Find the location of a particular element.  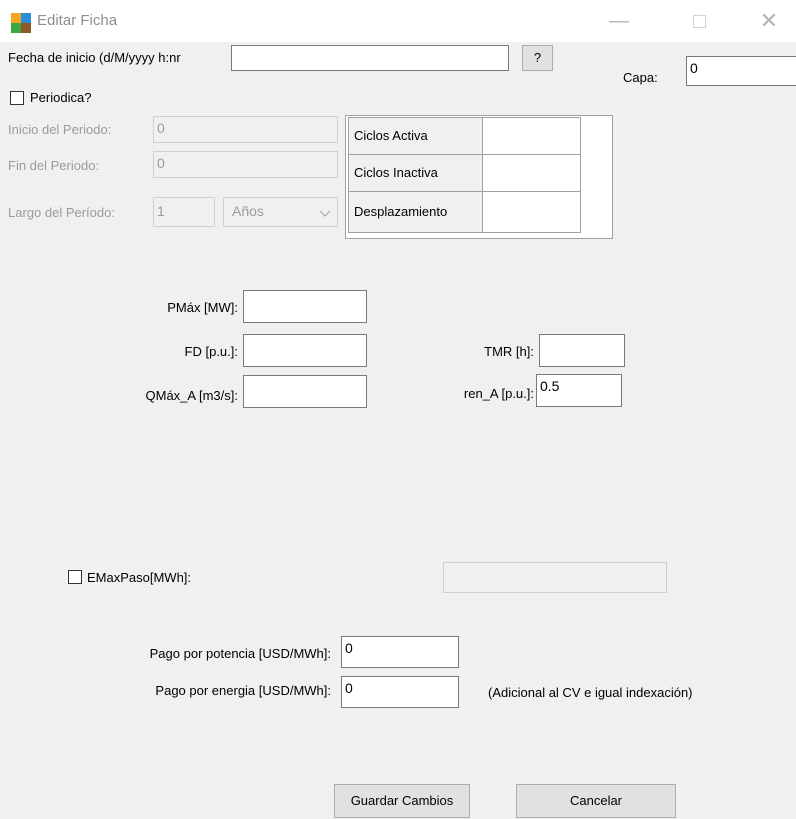

title-bar is located at coordinates (398, 21).